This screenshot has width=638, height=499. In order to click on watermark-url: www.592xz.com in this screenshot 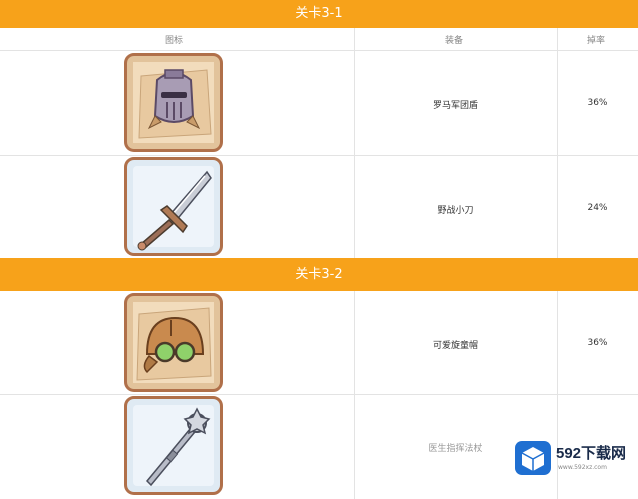, I will do `click(582, 467)`.